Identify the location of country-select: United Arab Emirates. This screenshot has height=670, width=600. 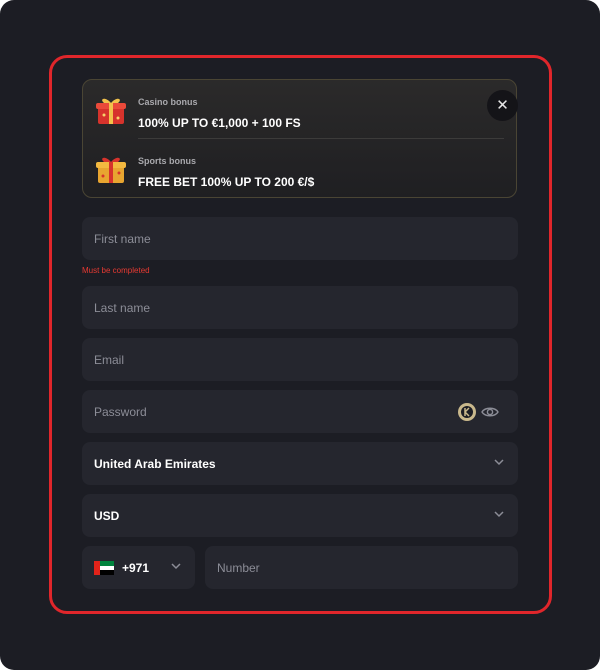
(300, 463).